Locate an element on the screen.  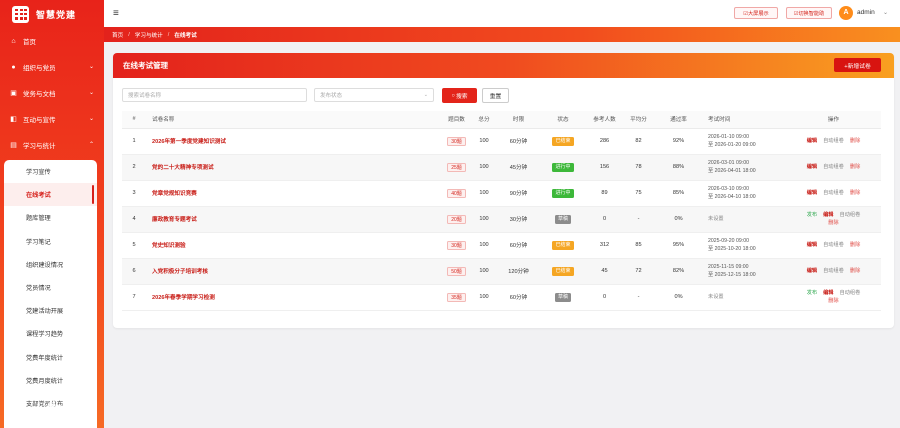
exam-name: 党章党规知识竞赛 is located at coordinates (293, 193).